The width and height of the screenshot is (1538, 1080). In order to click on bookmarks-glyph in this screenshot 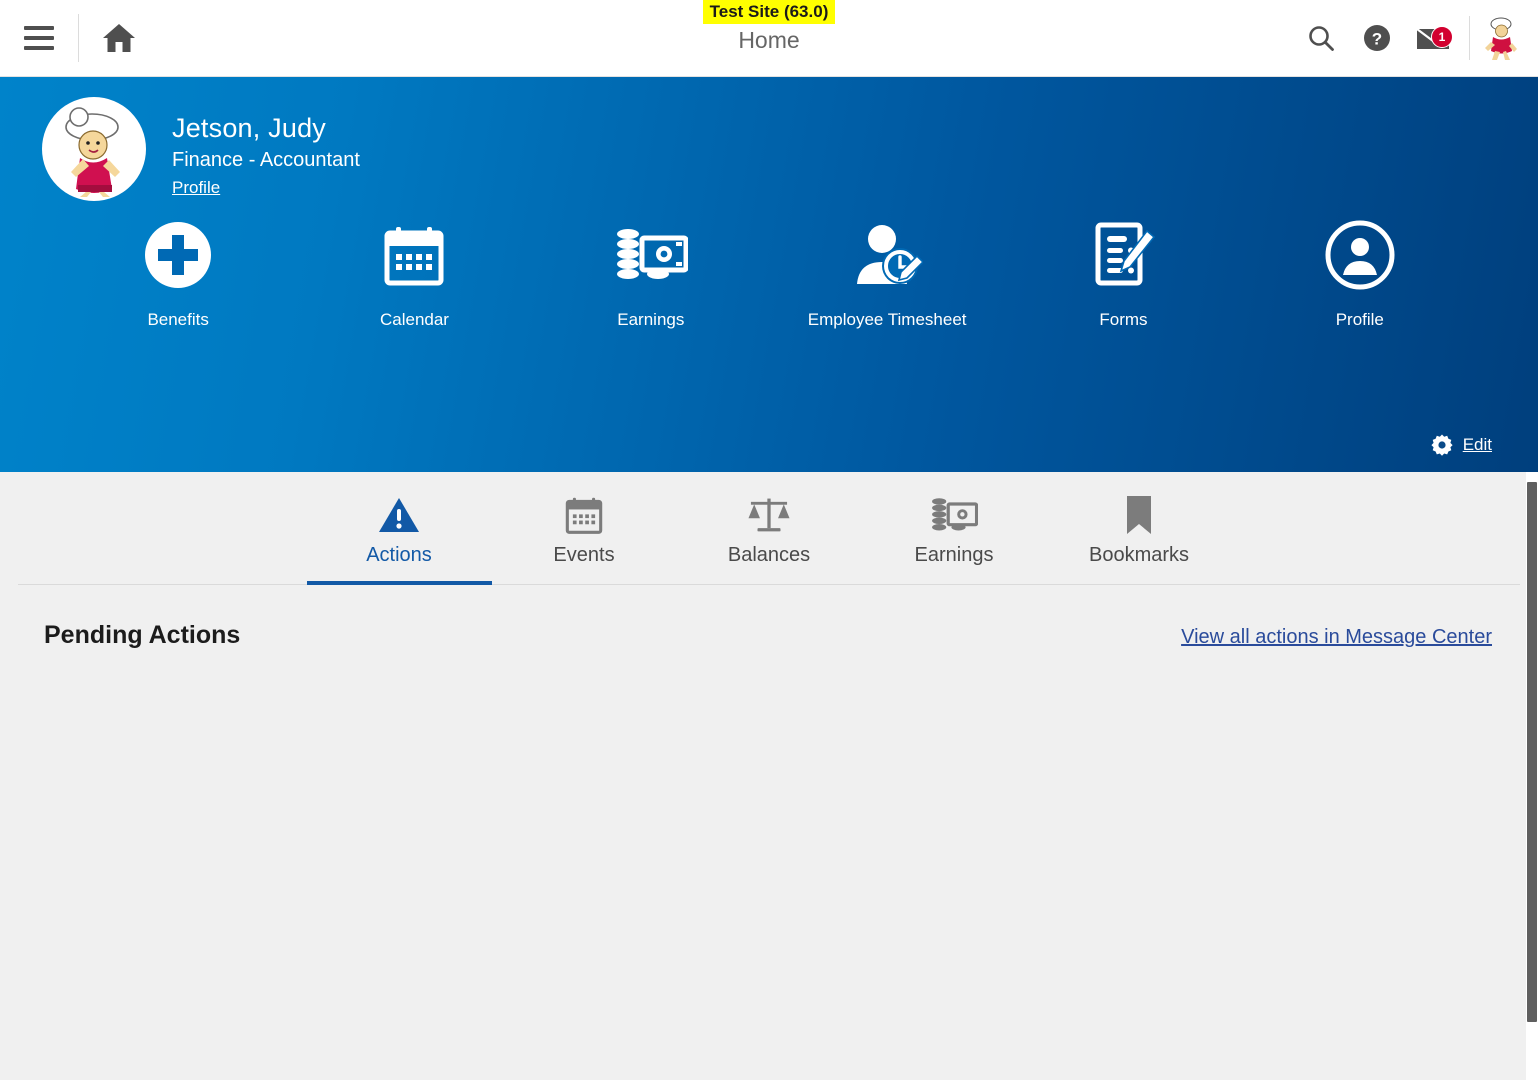, I will do `click(1139, 515)`.